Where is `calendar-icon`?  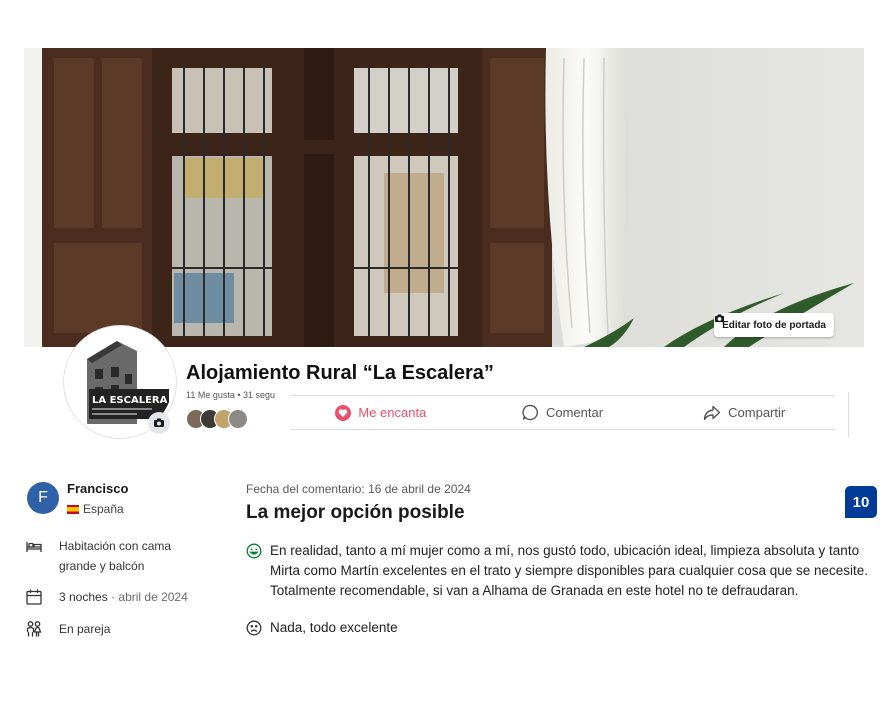 calendar-icon is located at coordinates (34, 597).